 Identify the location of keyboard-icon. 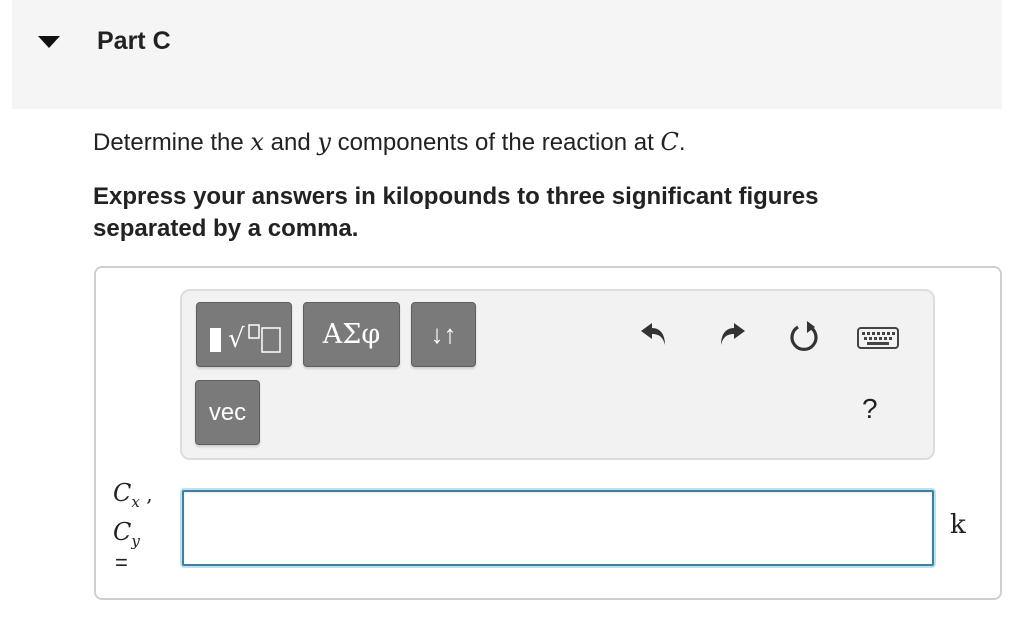
(878, 338).